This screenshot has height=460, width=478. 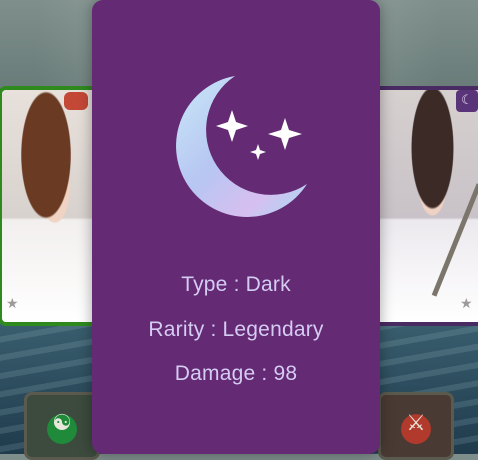 I want to click on crescent-moon-stars-icon, so click(x=240, y=147).